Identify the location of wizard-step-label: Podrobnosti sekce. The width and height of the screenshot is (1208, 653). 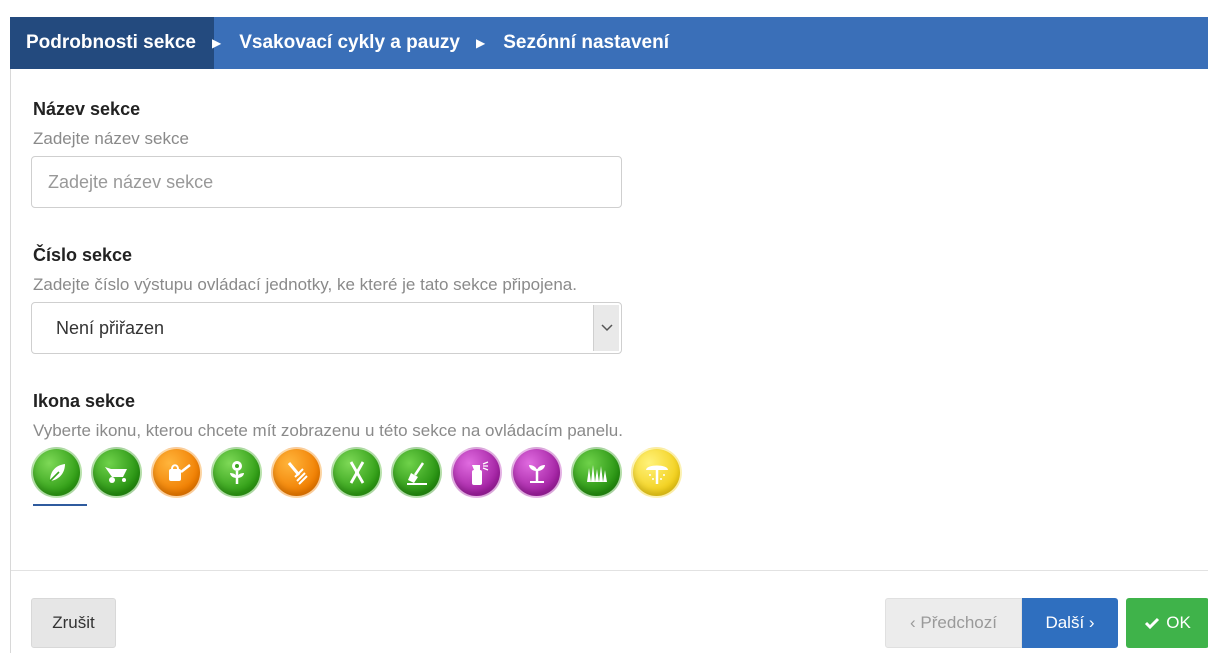
(111, 42).